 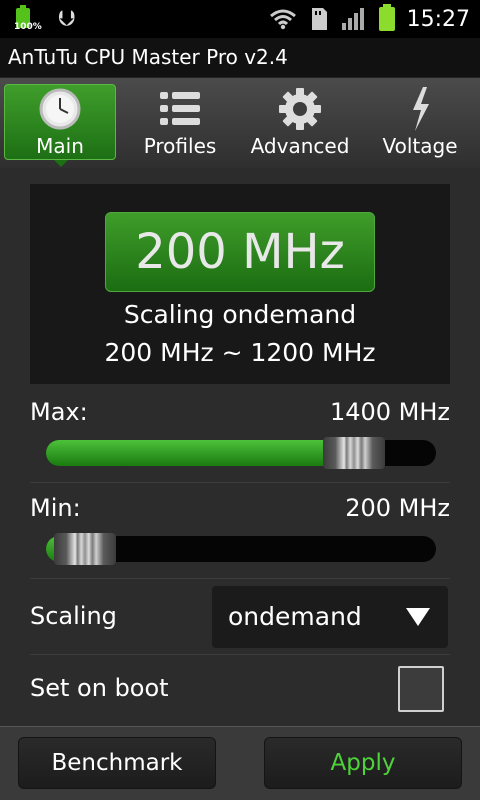 I want to click on bottom-button-bar: Benchmark Apply, so click(x=240, y=763).